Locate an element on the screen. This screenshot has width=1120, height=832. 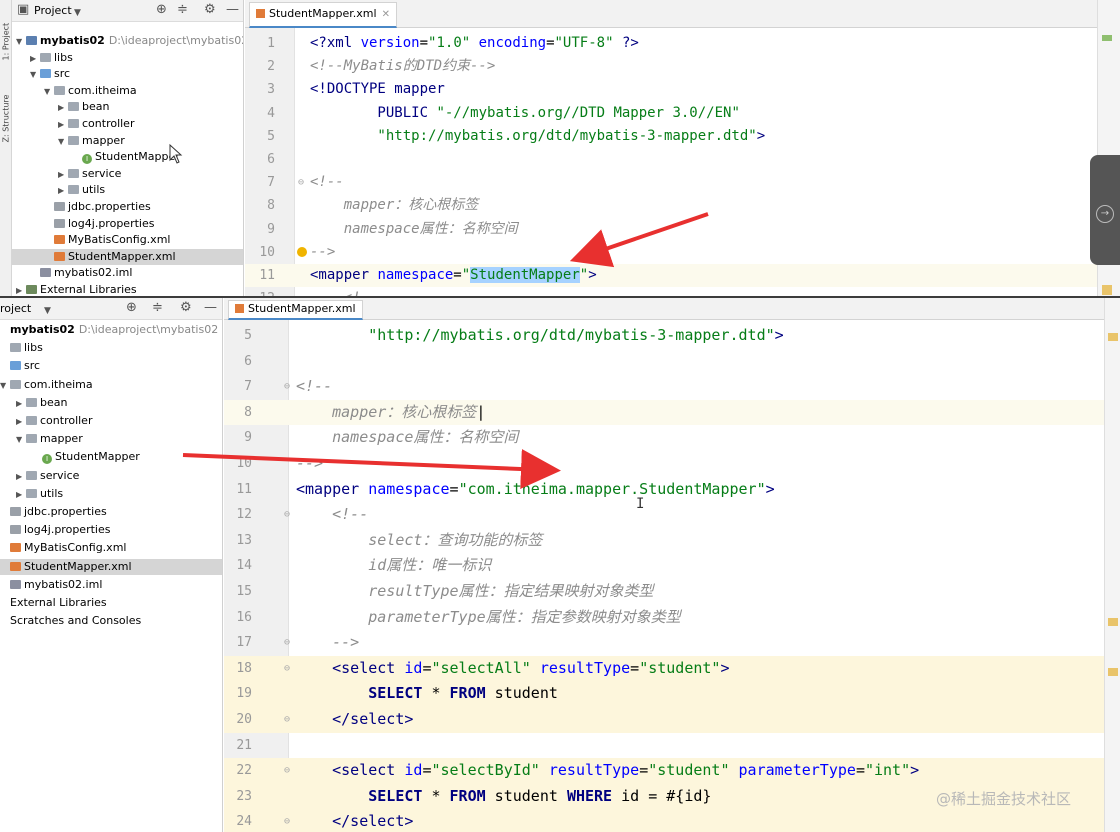
editor-scrollbar is located at coordinates (1112, 565).